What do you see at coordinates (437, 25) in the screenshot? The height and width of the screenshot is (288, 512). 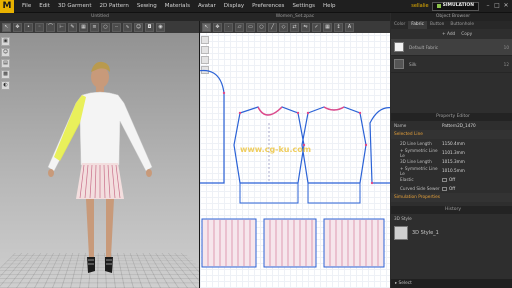 I see `tab-button: Button` at bounding box center [437, 25].